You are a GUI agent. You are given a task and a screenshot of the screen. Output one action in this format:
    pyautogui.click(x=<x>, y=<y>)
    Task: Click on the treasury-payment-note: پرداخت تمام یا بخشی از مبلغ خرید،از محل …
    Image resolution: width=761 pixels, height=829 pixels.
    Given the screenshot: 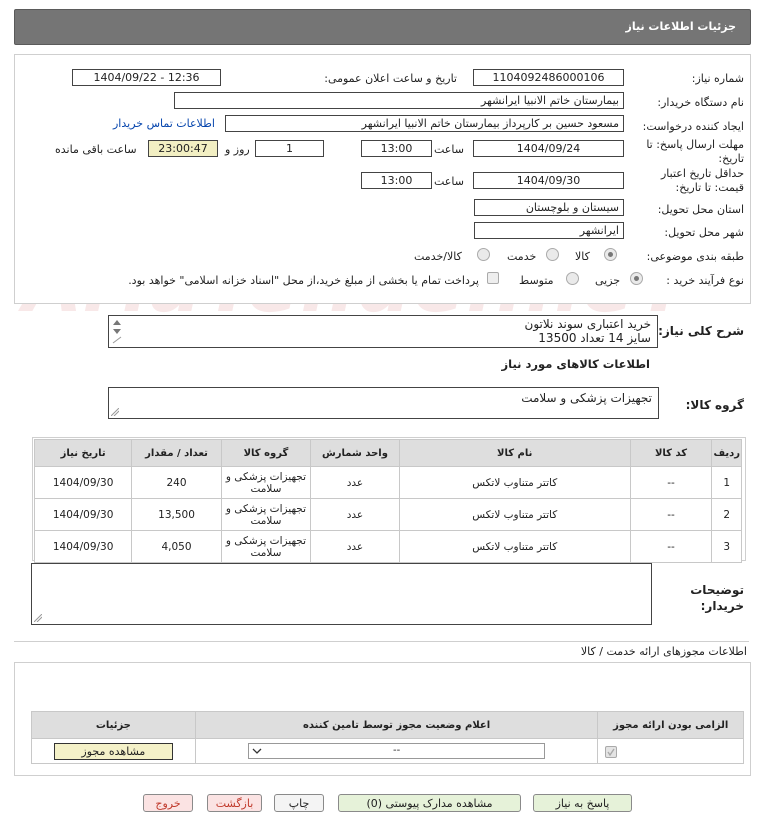 What is the action you would take?
    pyautogui.click(x=303, y=280)
    